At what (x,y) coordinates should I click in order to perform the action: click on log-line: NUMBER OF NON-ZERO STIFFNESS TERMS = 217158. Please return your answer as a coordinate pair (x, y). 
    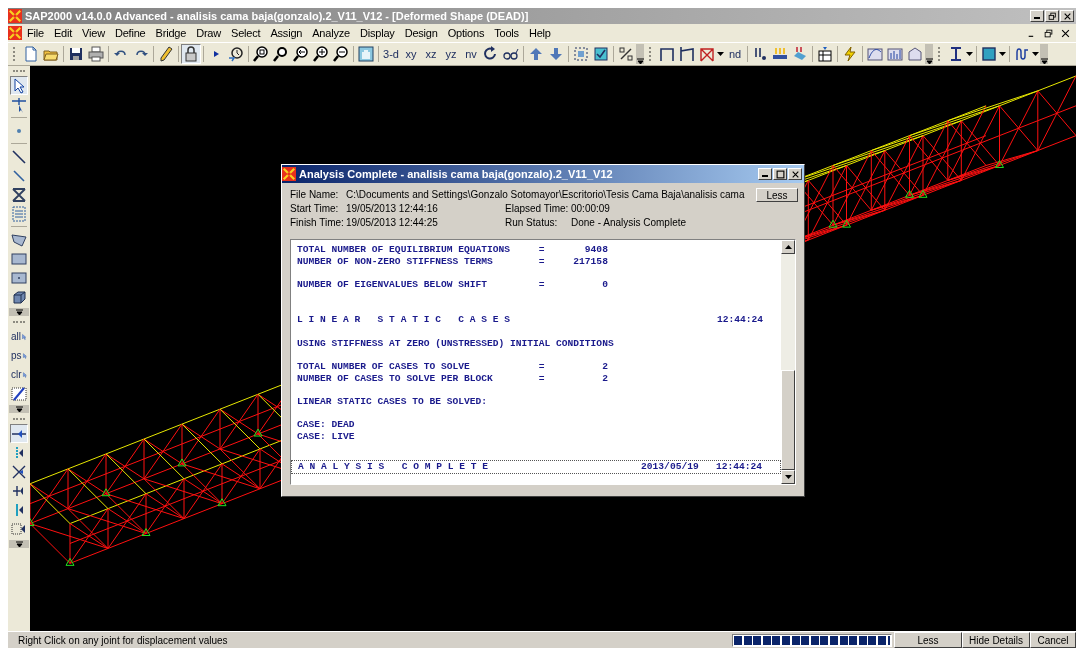
    Looking at the image, I should click on (452, 261).